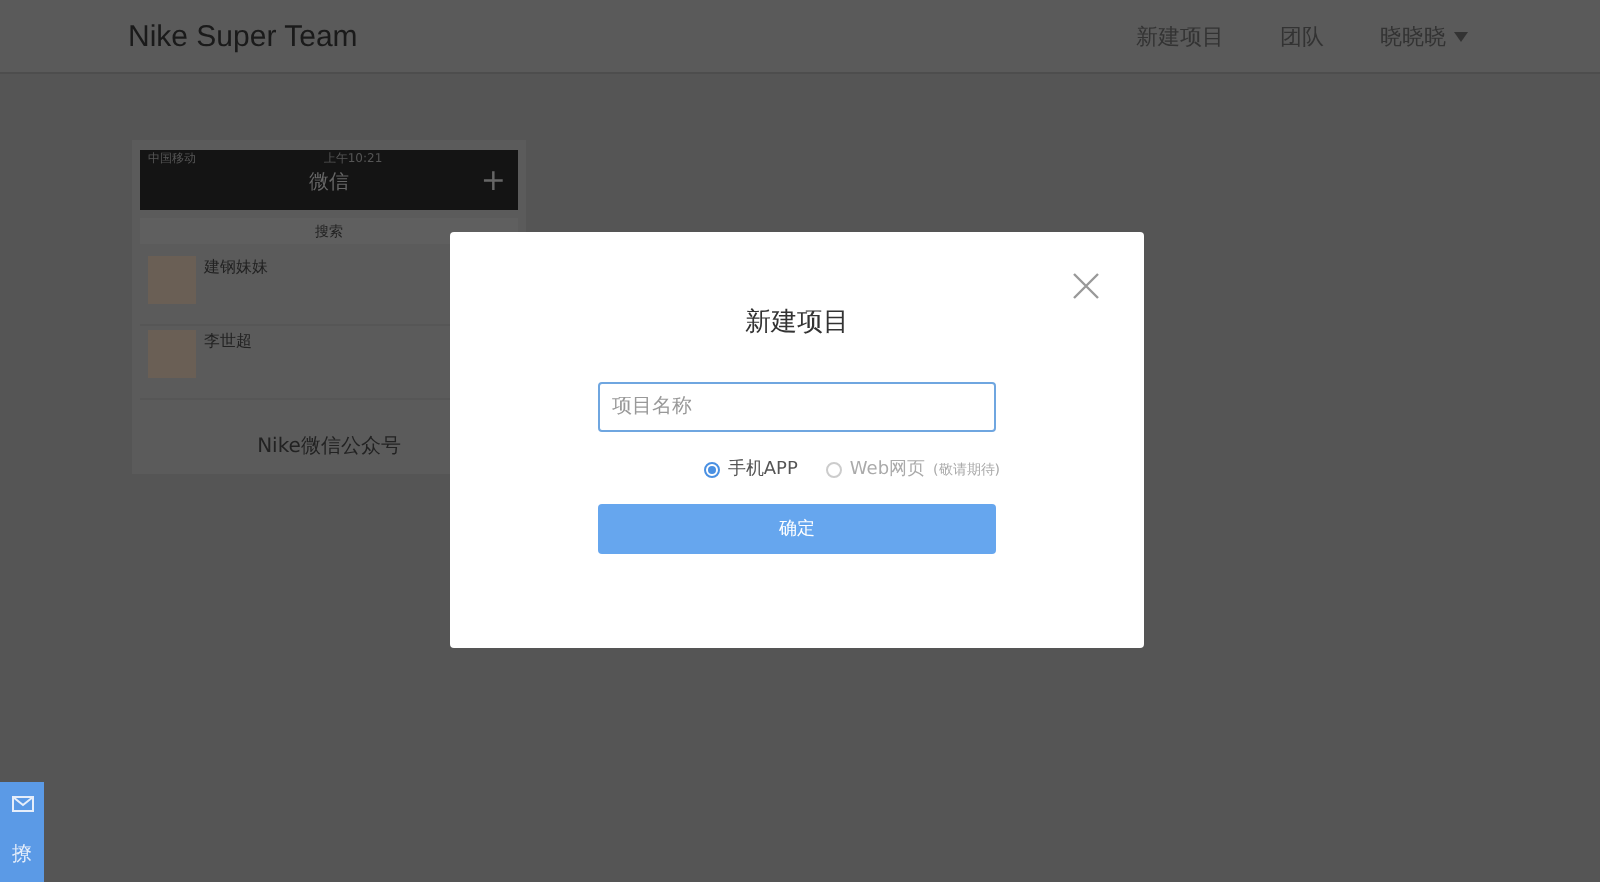 This screenshot has width=1600, height=882. Describe the element at coordinates (1086, 286) in the screenshot. I see `close-icon` at that location.